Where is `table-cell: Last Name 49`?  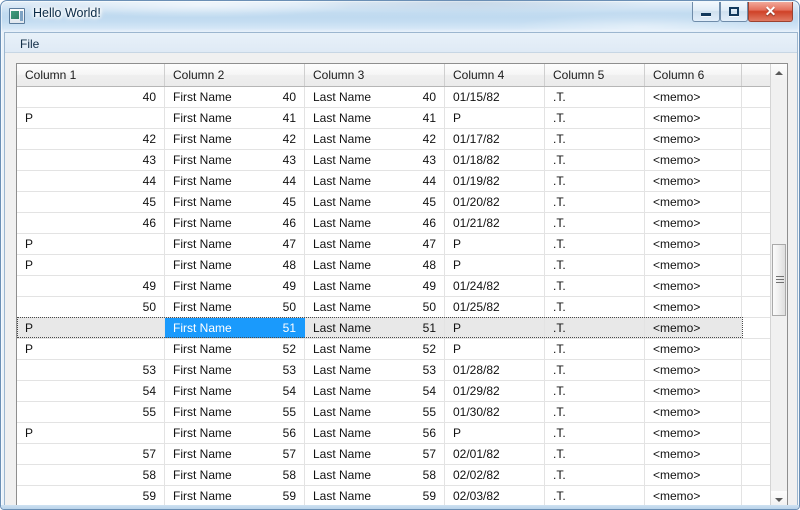
table-cell: Last Name 49 is located at coordinates (375, 286).